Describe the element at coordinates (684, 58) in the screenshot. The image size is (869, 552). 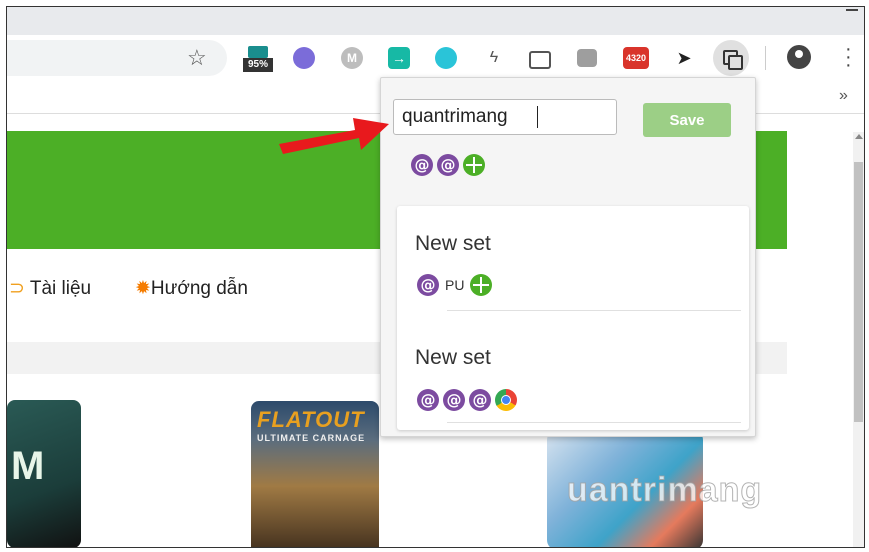
I see `cursor-icon: ➤` at that location.